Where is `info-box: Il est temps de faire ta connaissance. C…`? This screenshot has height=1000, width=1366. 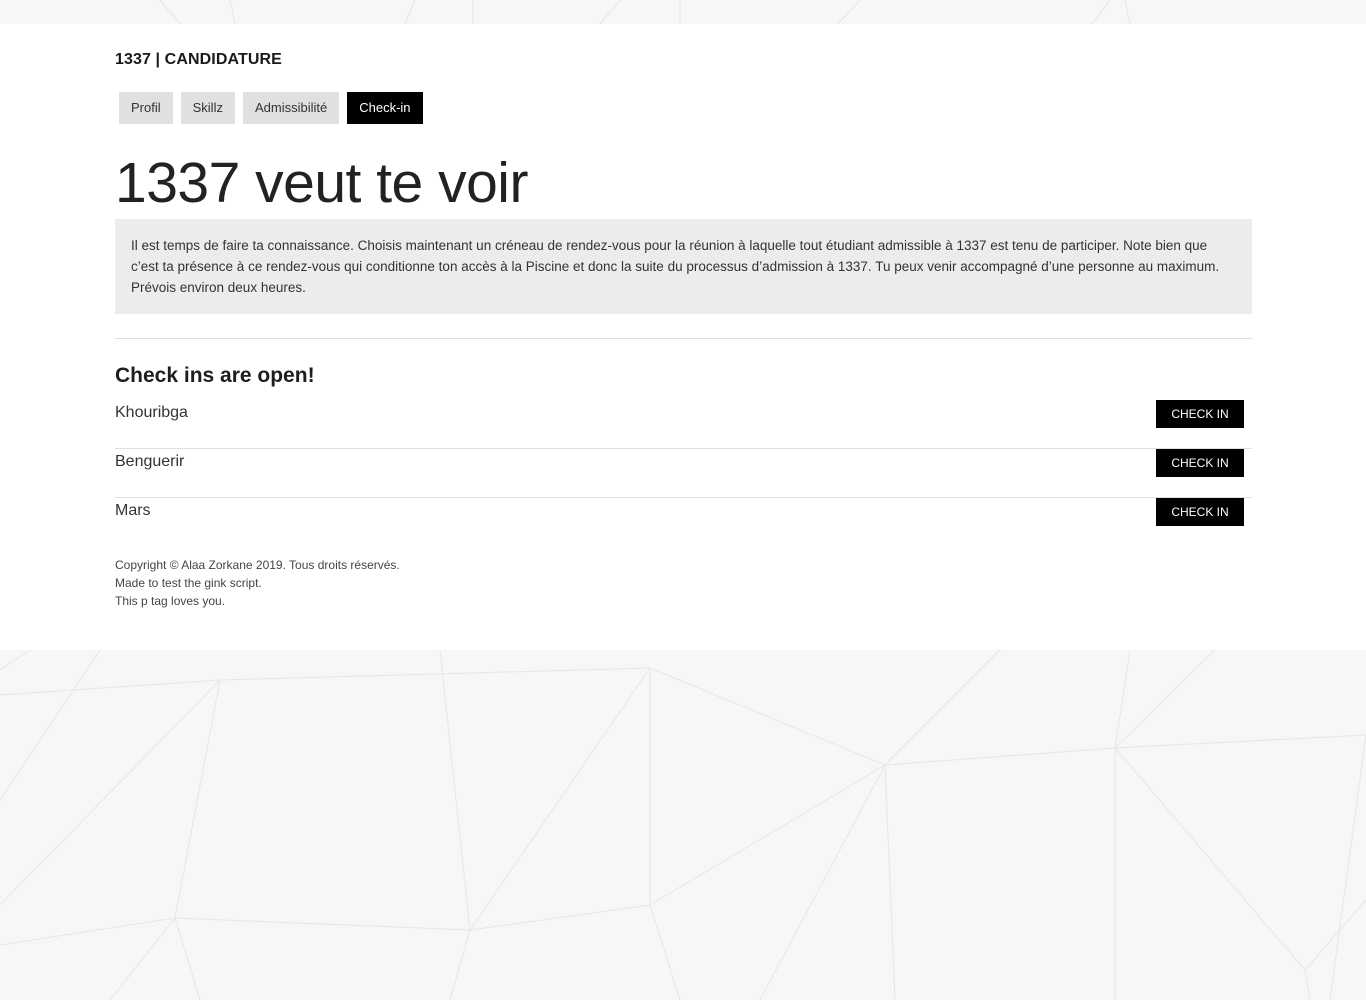
info-box: Il est temps de faire ta connaissance. C… is located at coordinates (683, 266).